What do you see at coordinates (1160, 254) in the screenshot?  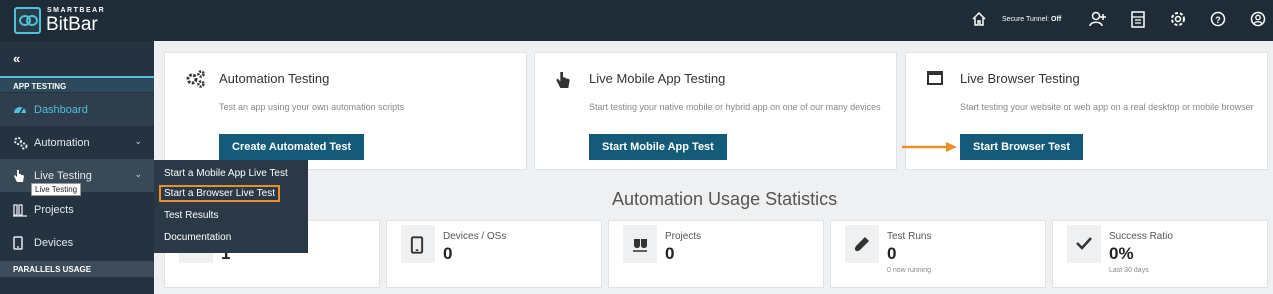 I see `stat-card-success-ratio: Success Ratio 0% Last 30 days` at bounding box center [1160, 254].